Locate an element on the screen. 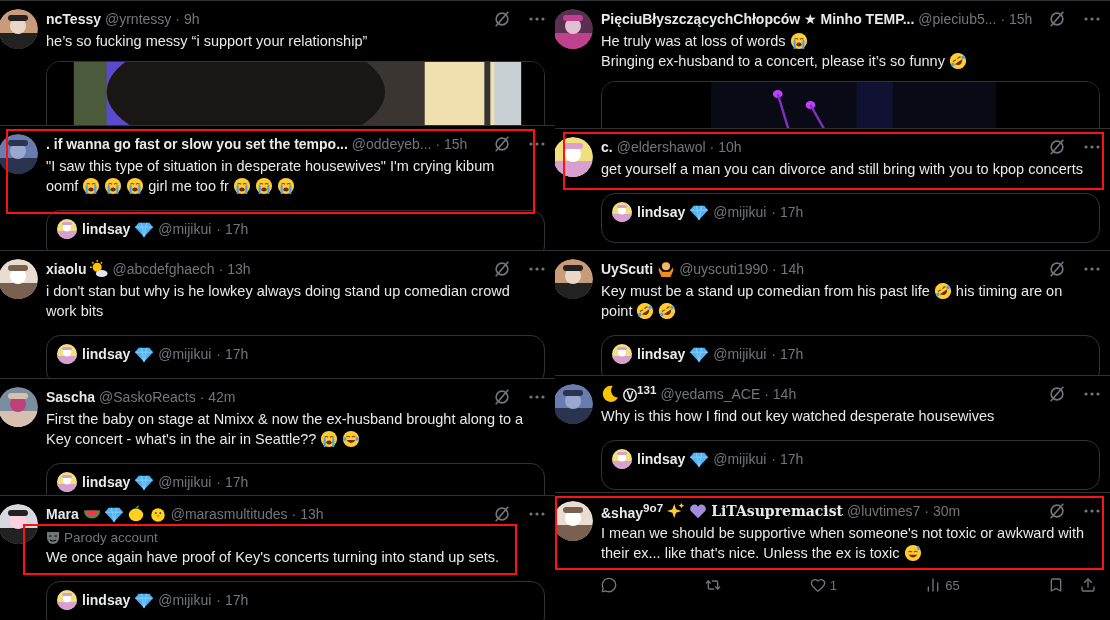 The image size is (1110, 620). tweet-text: their ex... like that's nice. Unless the ex is toxic is located at coordinates (750, 553).